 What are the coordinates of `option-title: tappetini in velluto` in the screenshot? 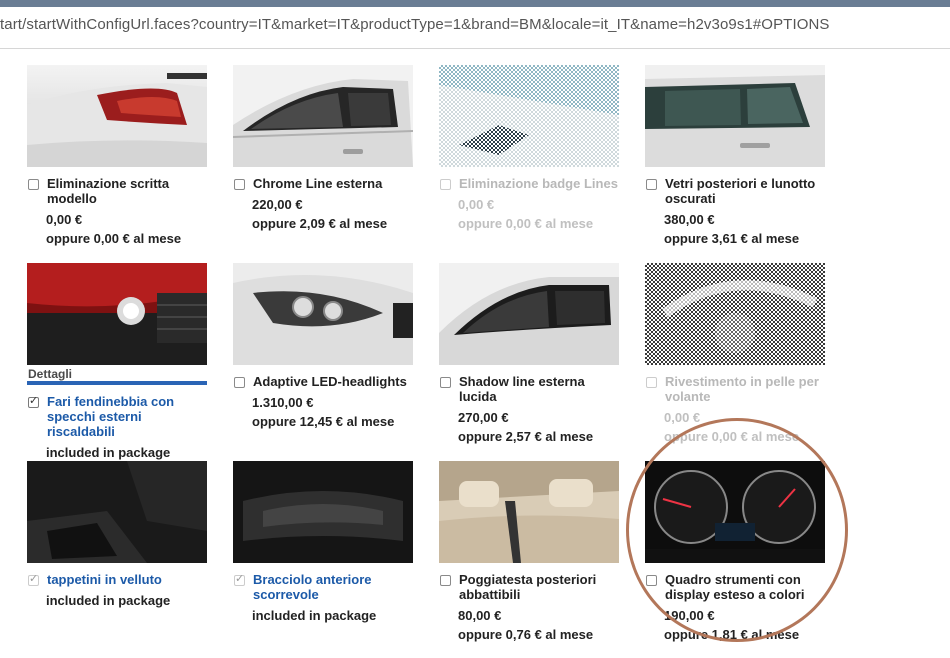 It's located at (104, 579).